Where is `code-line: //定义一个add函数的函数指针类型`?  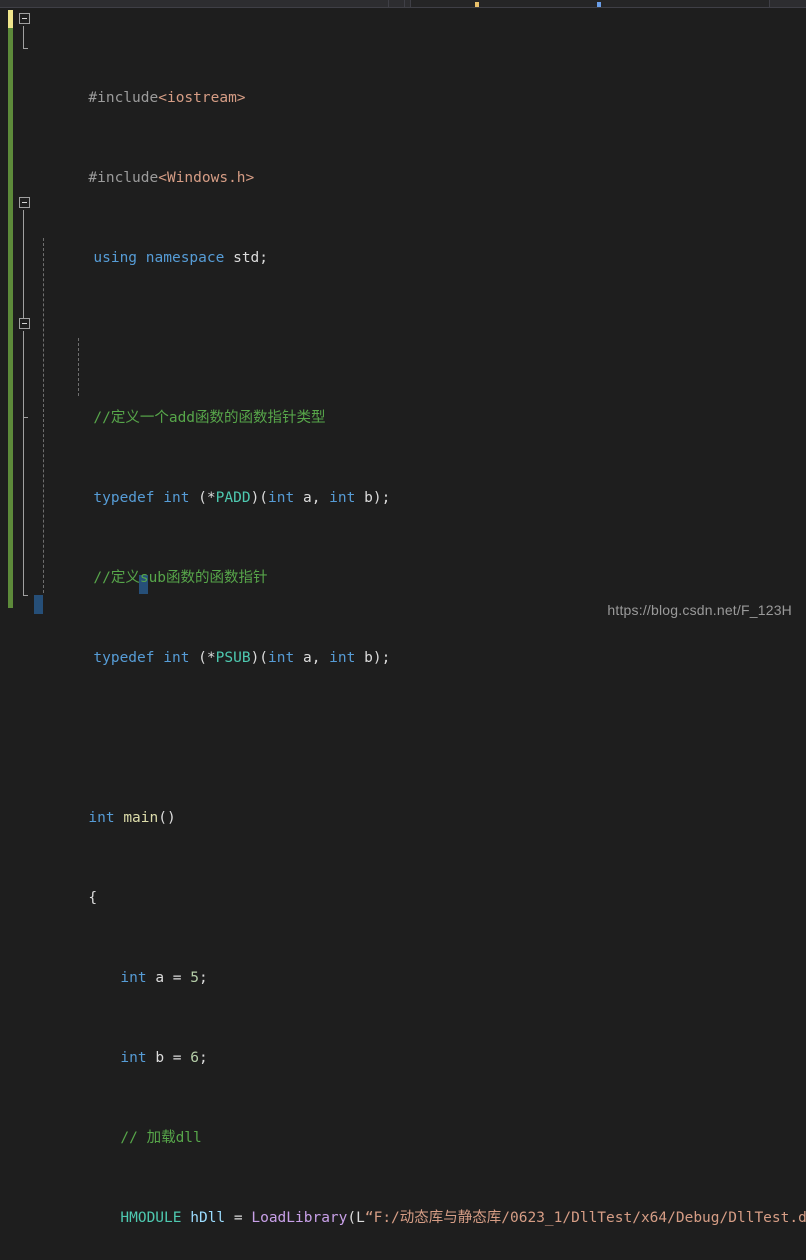 code-line: //定义一个add函数的函数指针类型 is located at coordinates (403, 407).